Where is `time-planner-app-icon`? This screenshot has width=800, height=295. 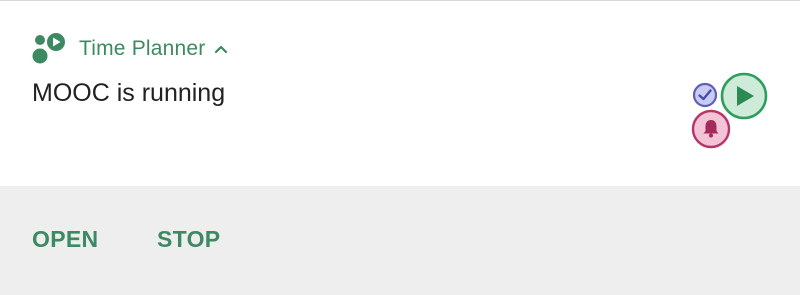 time-planner-app-icon is located at coordinates (48, 48).